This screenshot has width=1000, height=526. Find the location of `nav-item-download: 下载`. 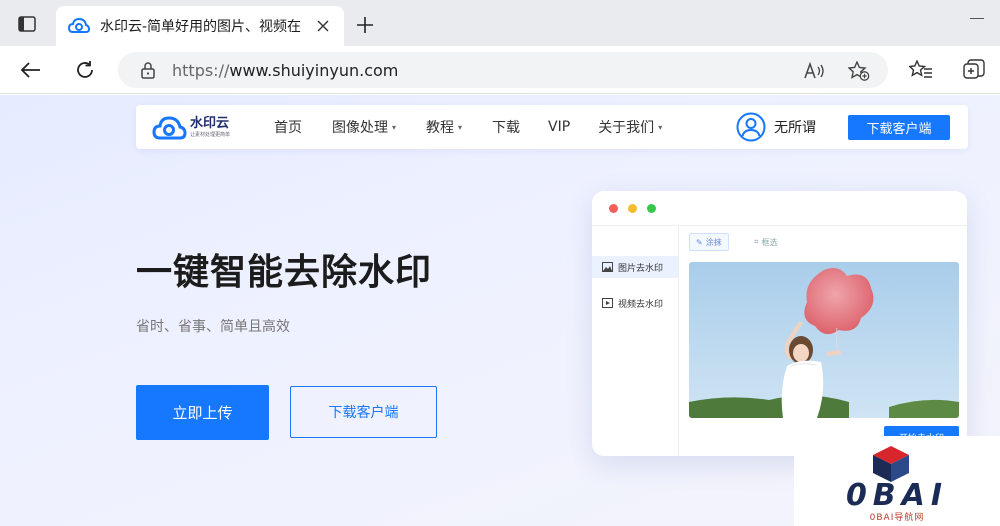

nav-item-download: 下载 is located at coordinates (506, 127).